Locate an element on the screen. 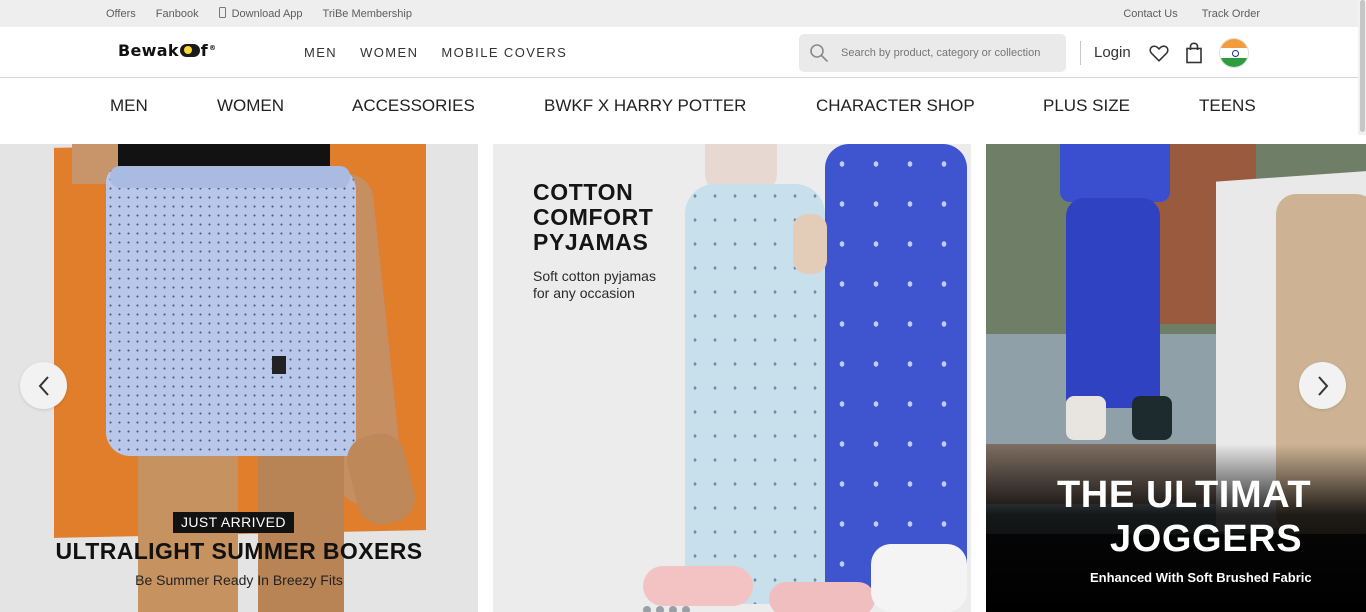 This screenshot has height=612, width=1366. flag-white-band is located at coordinates (1234, 53).